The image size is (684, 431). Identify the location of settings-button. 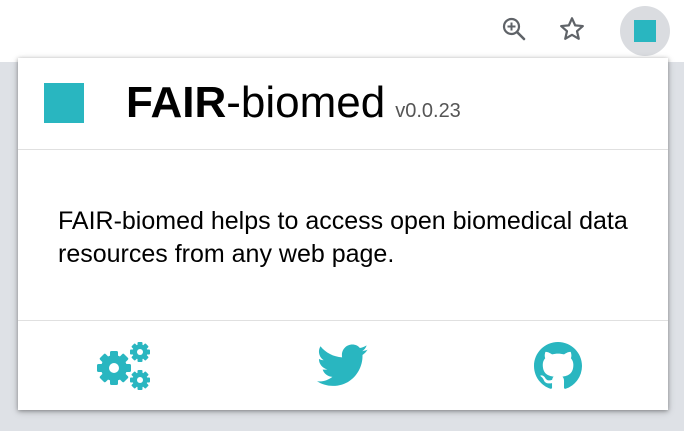
(126, 366).